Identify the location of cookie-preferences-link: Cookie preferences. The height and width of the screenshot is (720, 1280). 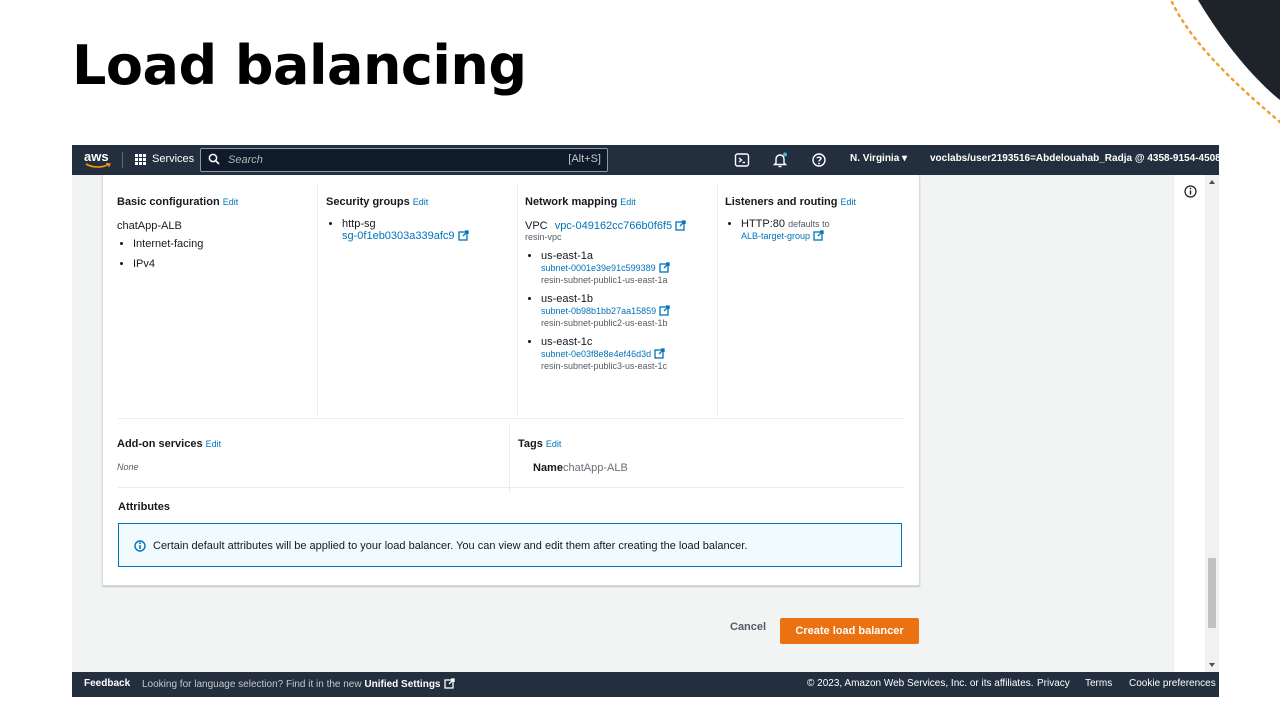
(1172, 683).